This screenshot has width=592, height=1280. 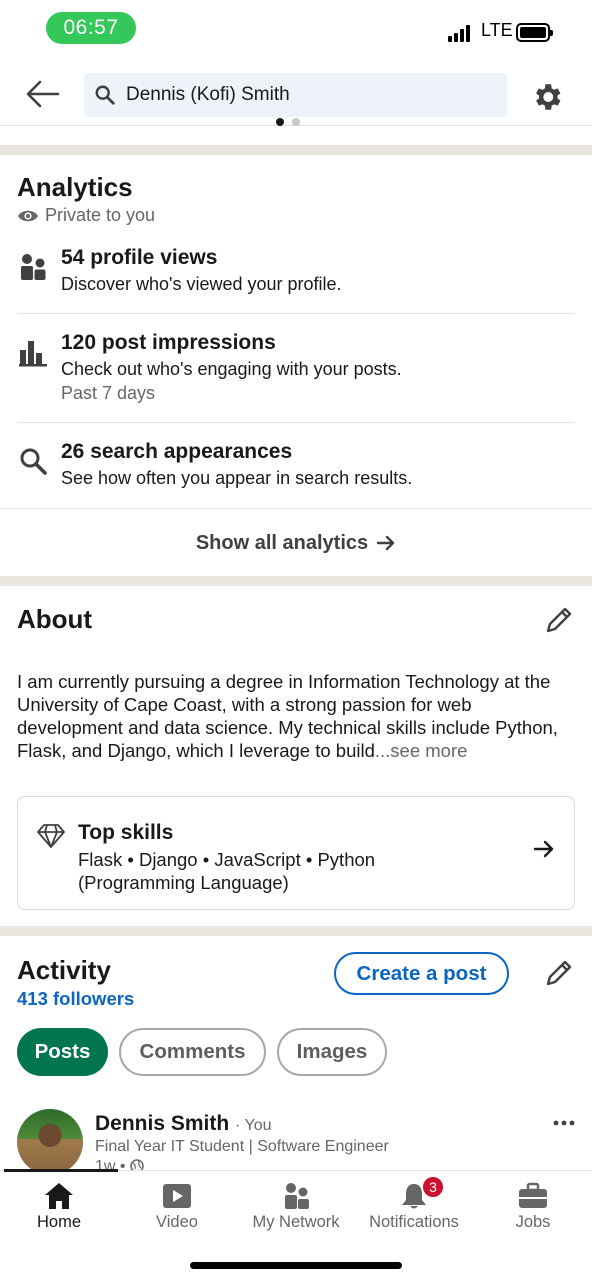 What do you see at coordinates (201, 284) in the screenshot?
I see `analytics-item-subtitle: Discover who's viewed your profile.` at bounding box center [201, 284].